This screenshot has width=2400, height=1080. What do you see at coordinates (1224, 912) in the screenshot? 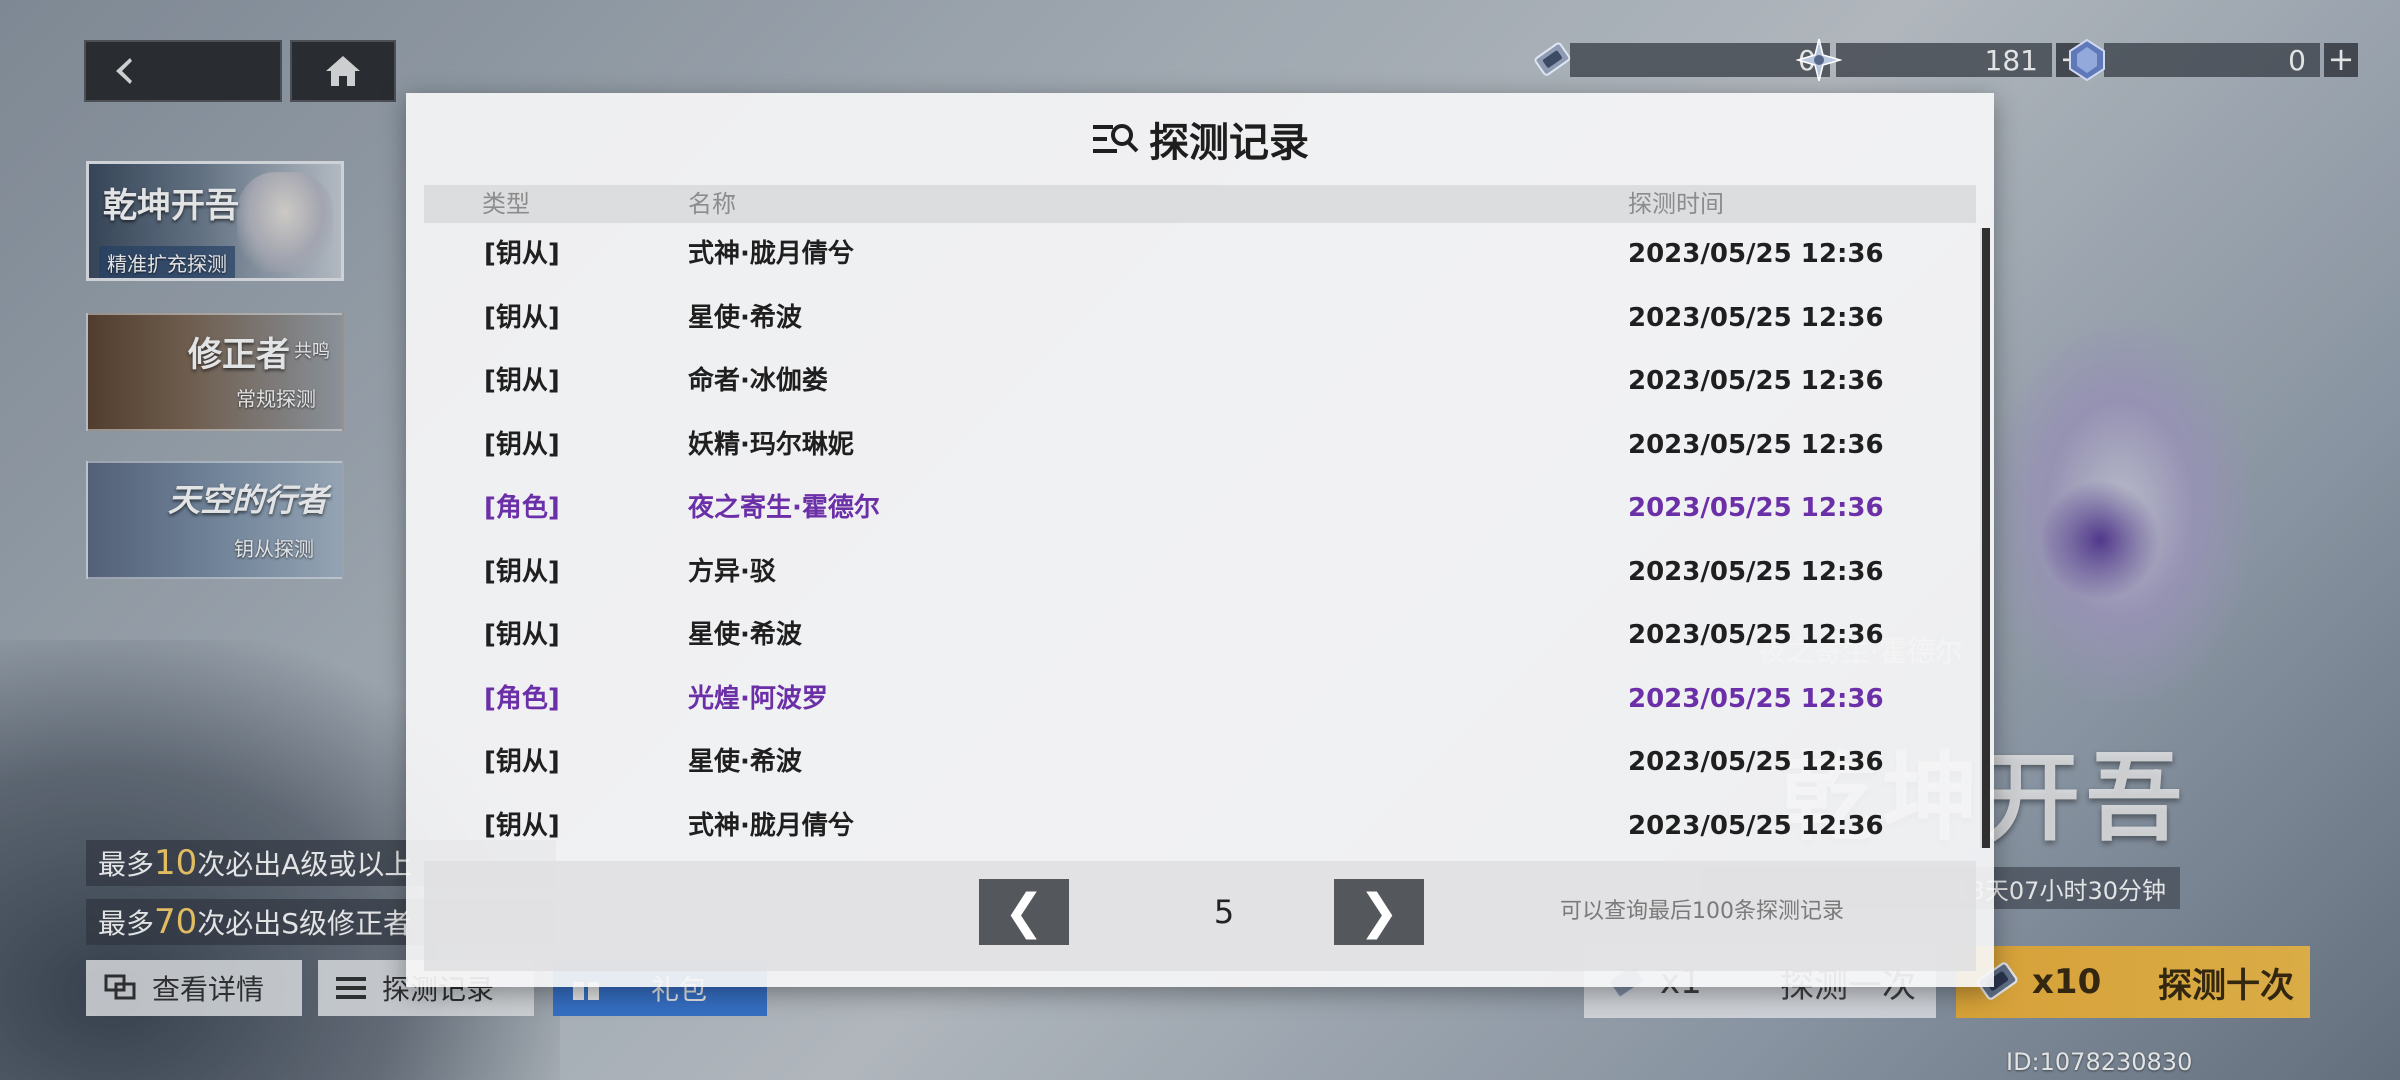
I see `current-page-number: 5` at bounding box center [1224, 912].